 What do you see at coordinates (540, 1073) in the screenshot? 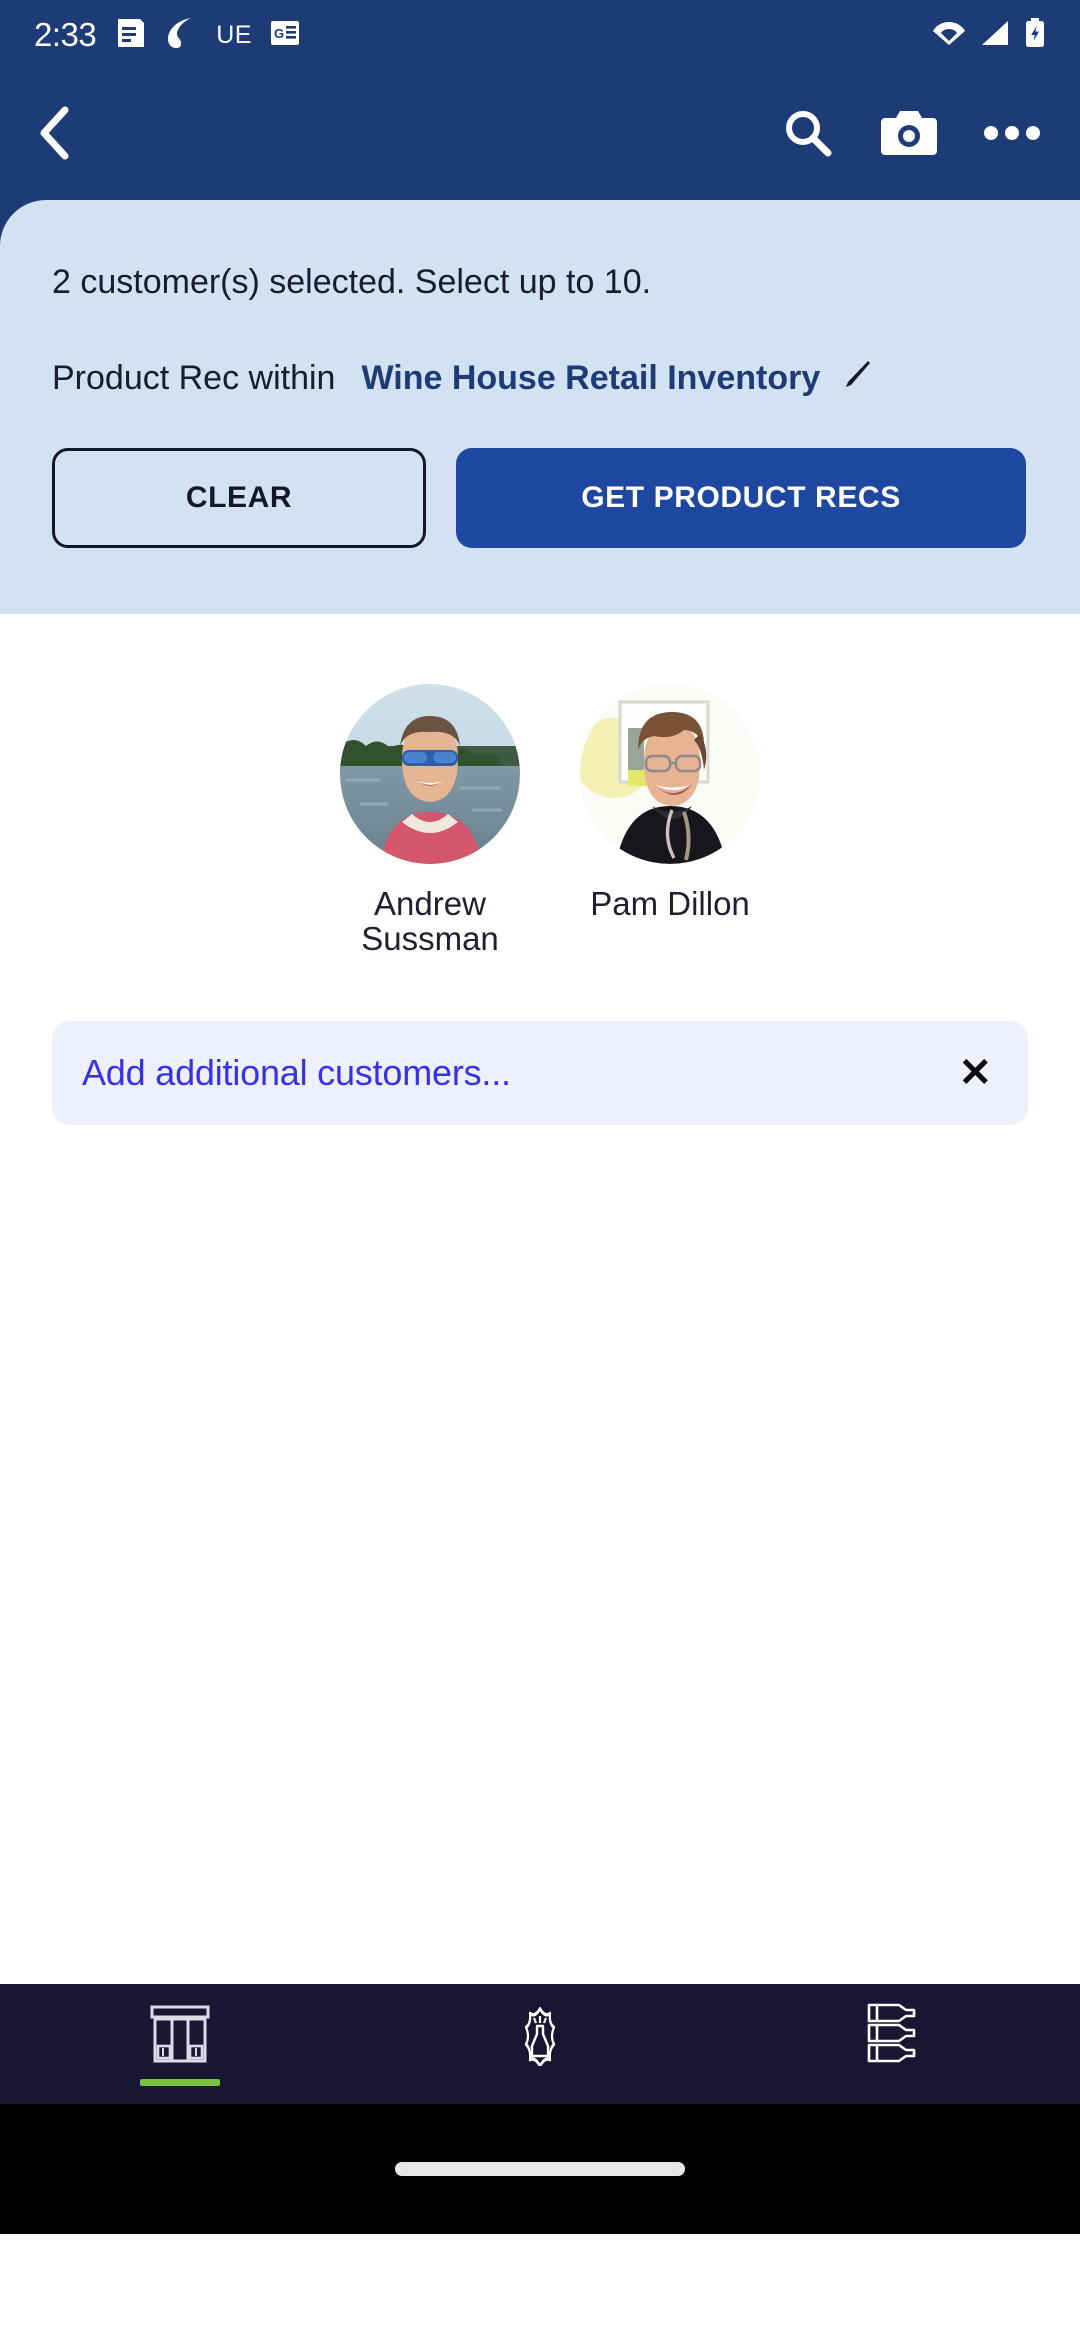
I see `add-customers-input: Add additional customers... ✕` at bounding box center [540, 1073].